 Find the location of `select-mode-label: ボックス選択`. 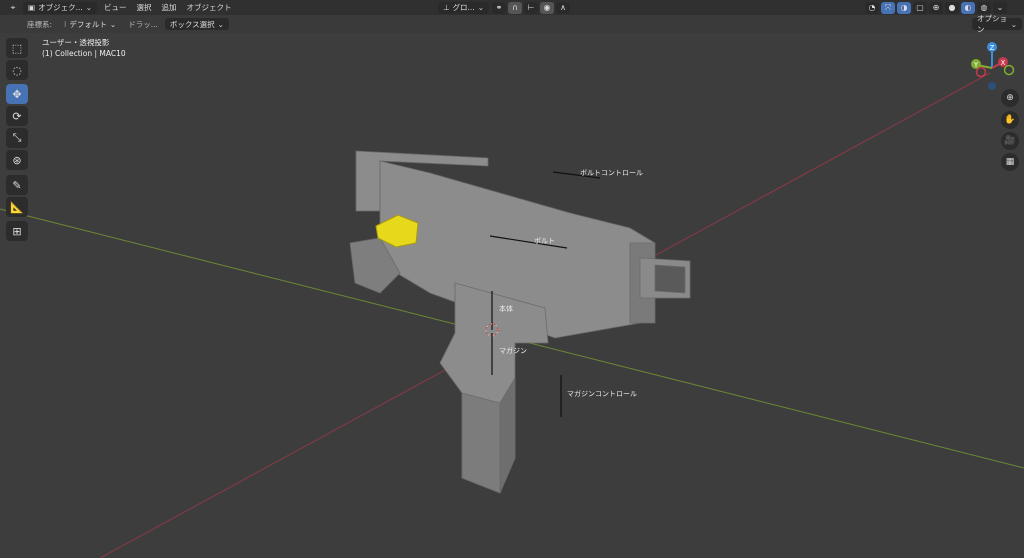

select-mode-label: ボックス選択 is located at coordinates (192, 24).